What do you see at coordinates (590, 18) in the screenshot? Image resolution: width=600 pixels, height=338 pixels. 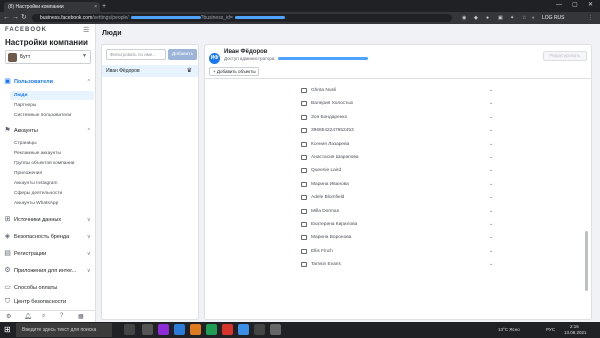 I see `menu-icon: ⋮` at bounding box center [590, 18].